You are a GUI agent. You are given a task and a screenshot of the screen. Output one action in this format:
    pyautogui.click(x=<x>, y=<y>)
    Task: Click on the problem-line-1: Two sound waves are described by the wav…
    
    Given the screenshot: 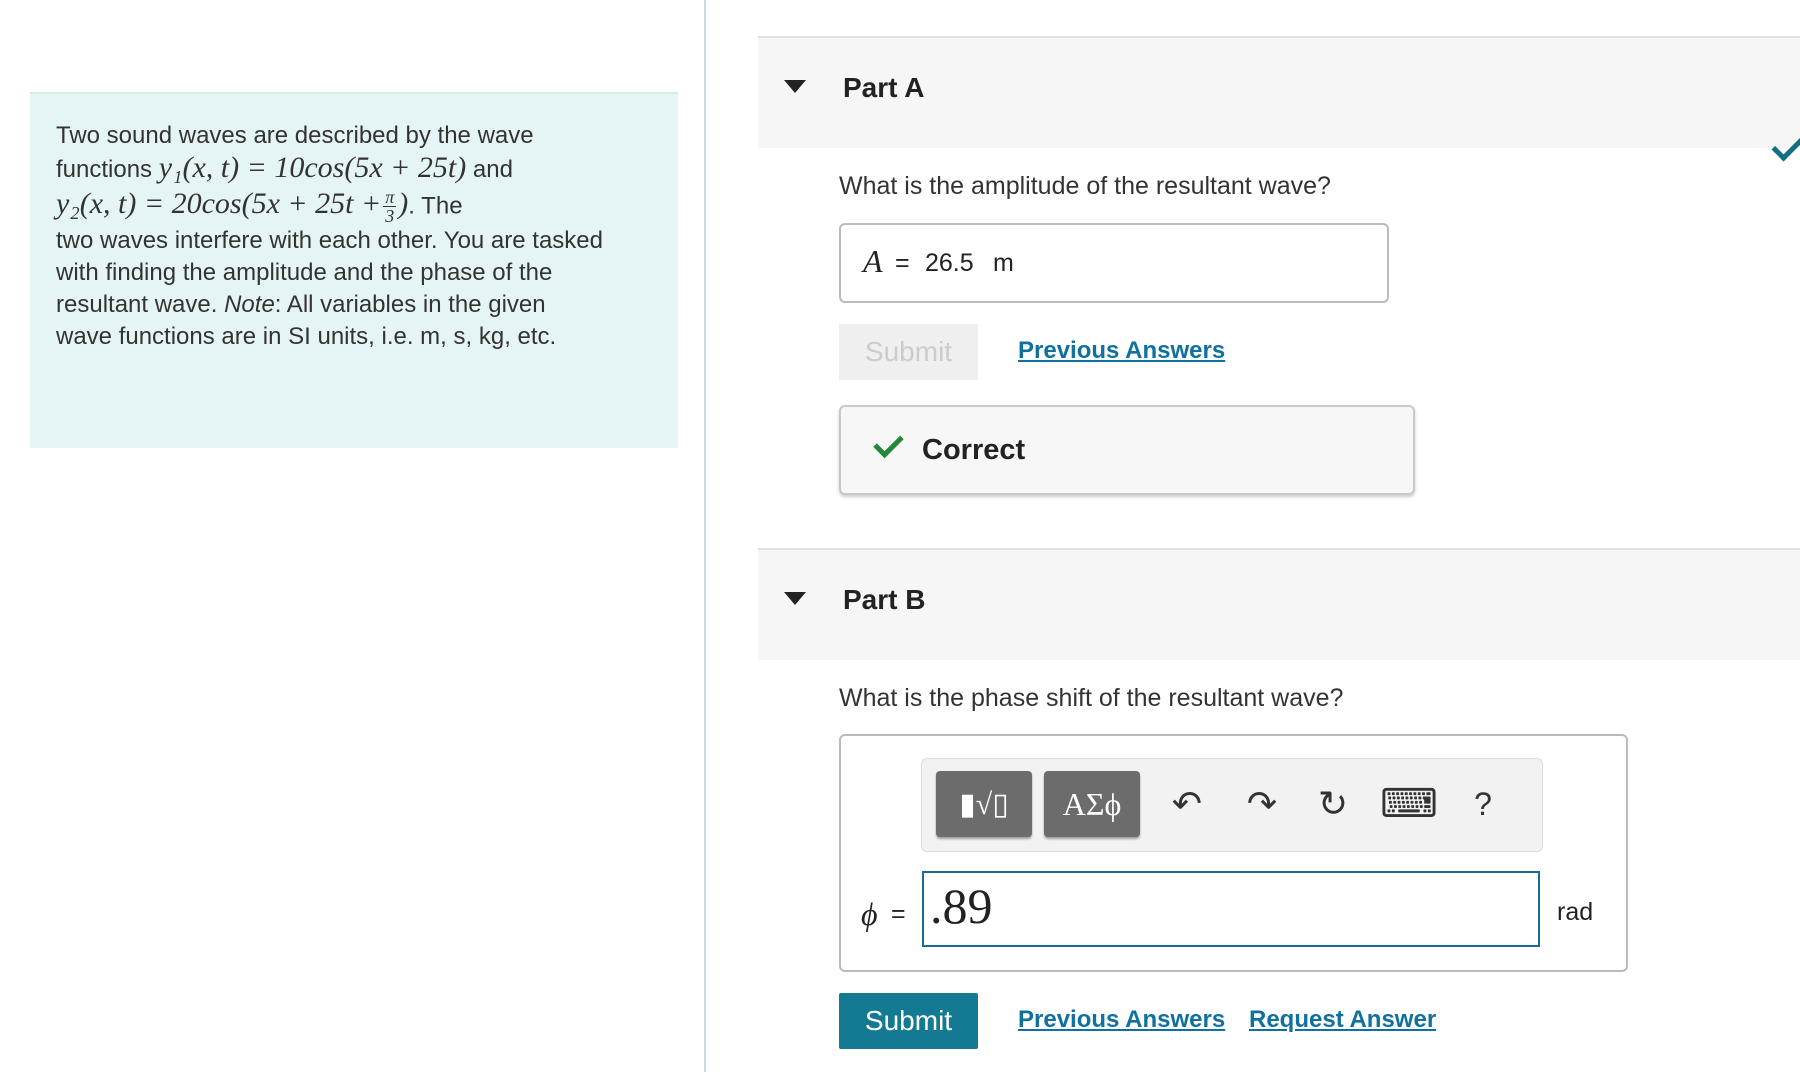 What is the action you would take?
    pyautogui.click(x=295, y=135)
    